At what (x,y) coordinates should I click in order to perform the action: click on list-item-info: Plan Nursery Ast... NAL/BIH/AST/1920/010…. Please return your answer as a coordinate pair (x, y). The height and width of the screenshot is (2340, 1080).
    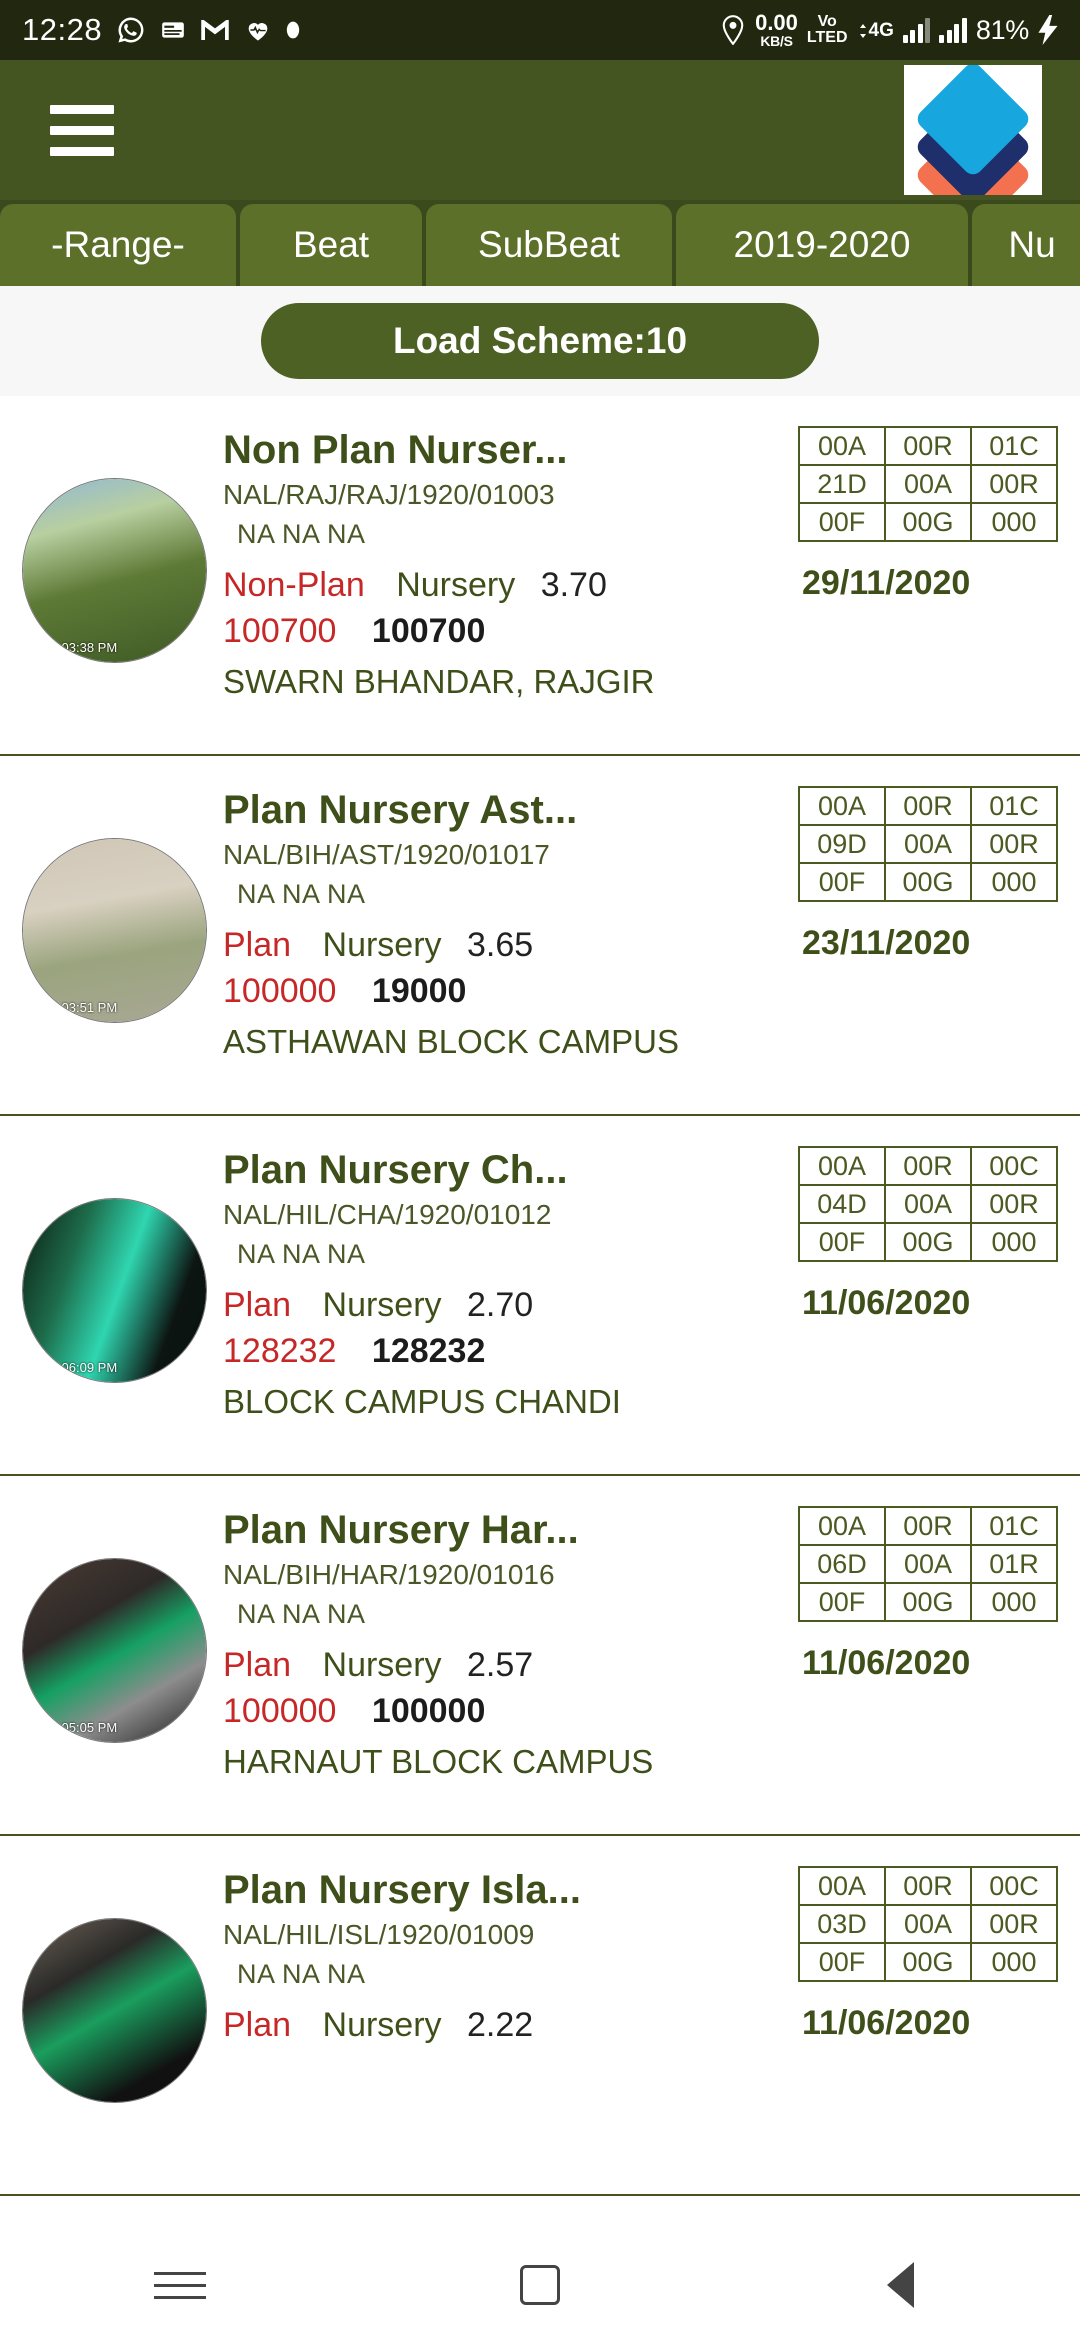
    Looking at the image, I should click on (508, 924).